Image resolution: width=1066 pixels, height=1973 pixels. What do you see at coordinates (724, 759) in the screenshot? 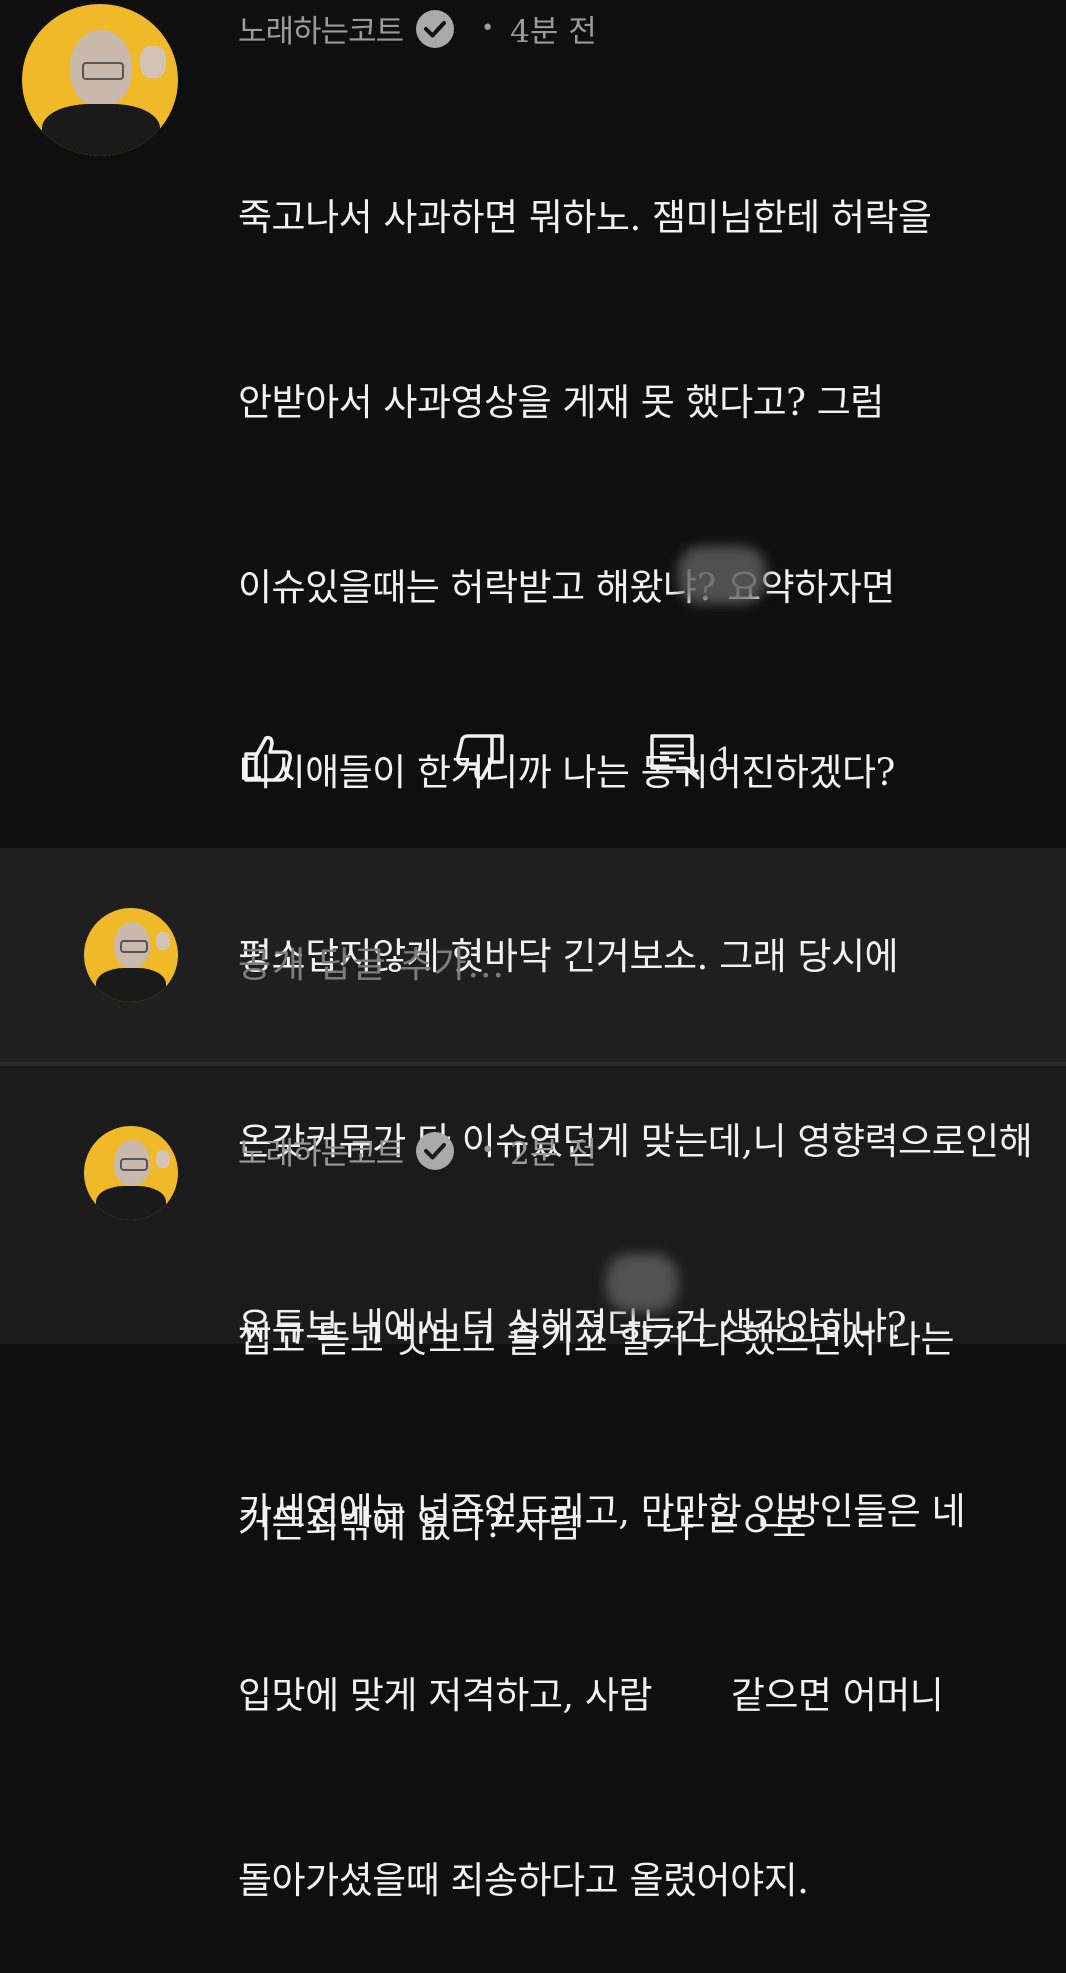
I see `reply-count: 1` at bounding box center [724, 759].